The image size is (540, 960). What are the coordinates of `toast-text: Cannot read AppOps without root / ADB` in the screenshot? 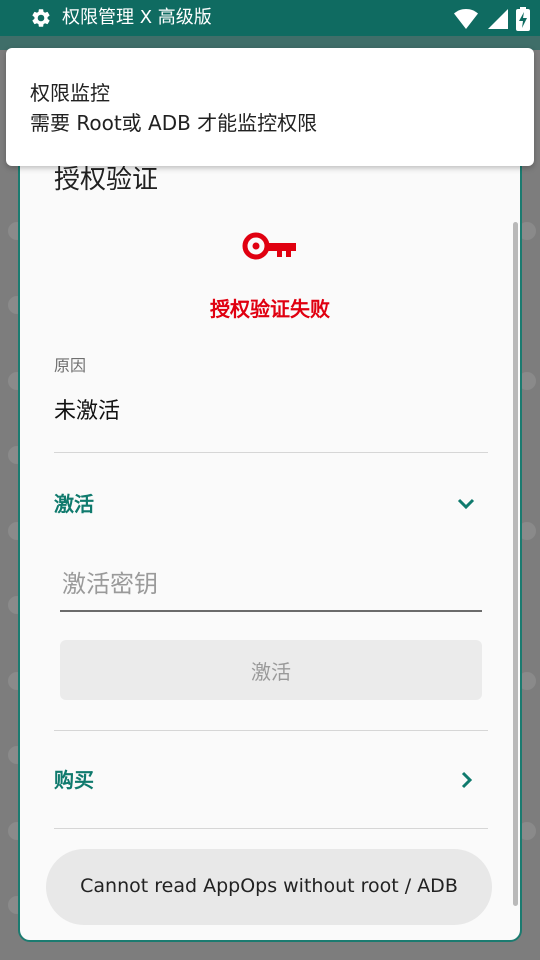 It's located at (269, 886).